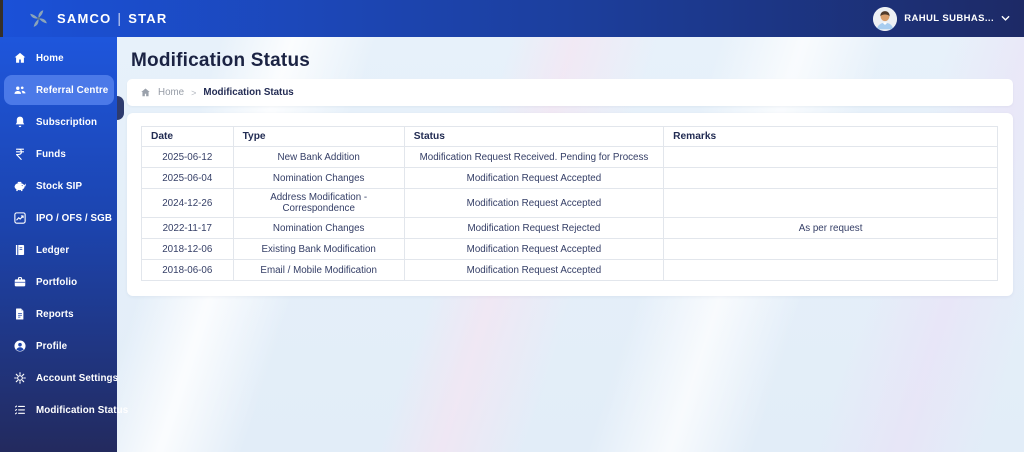 The width and height of the screenshot is (1024, 452). I want to click on breadcrumb-current: Modification Status, so click(248, 92).